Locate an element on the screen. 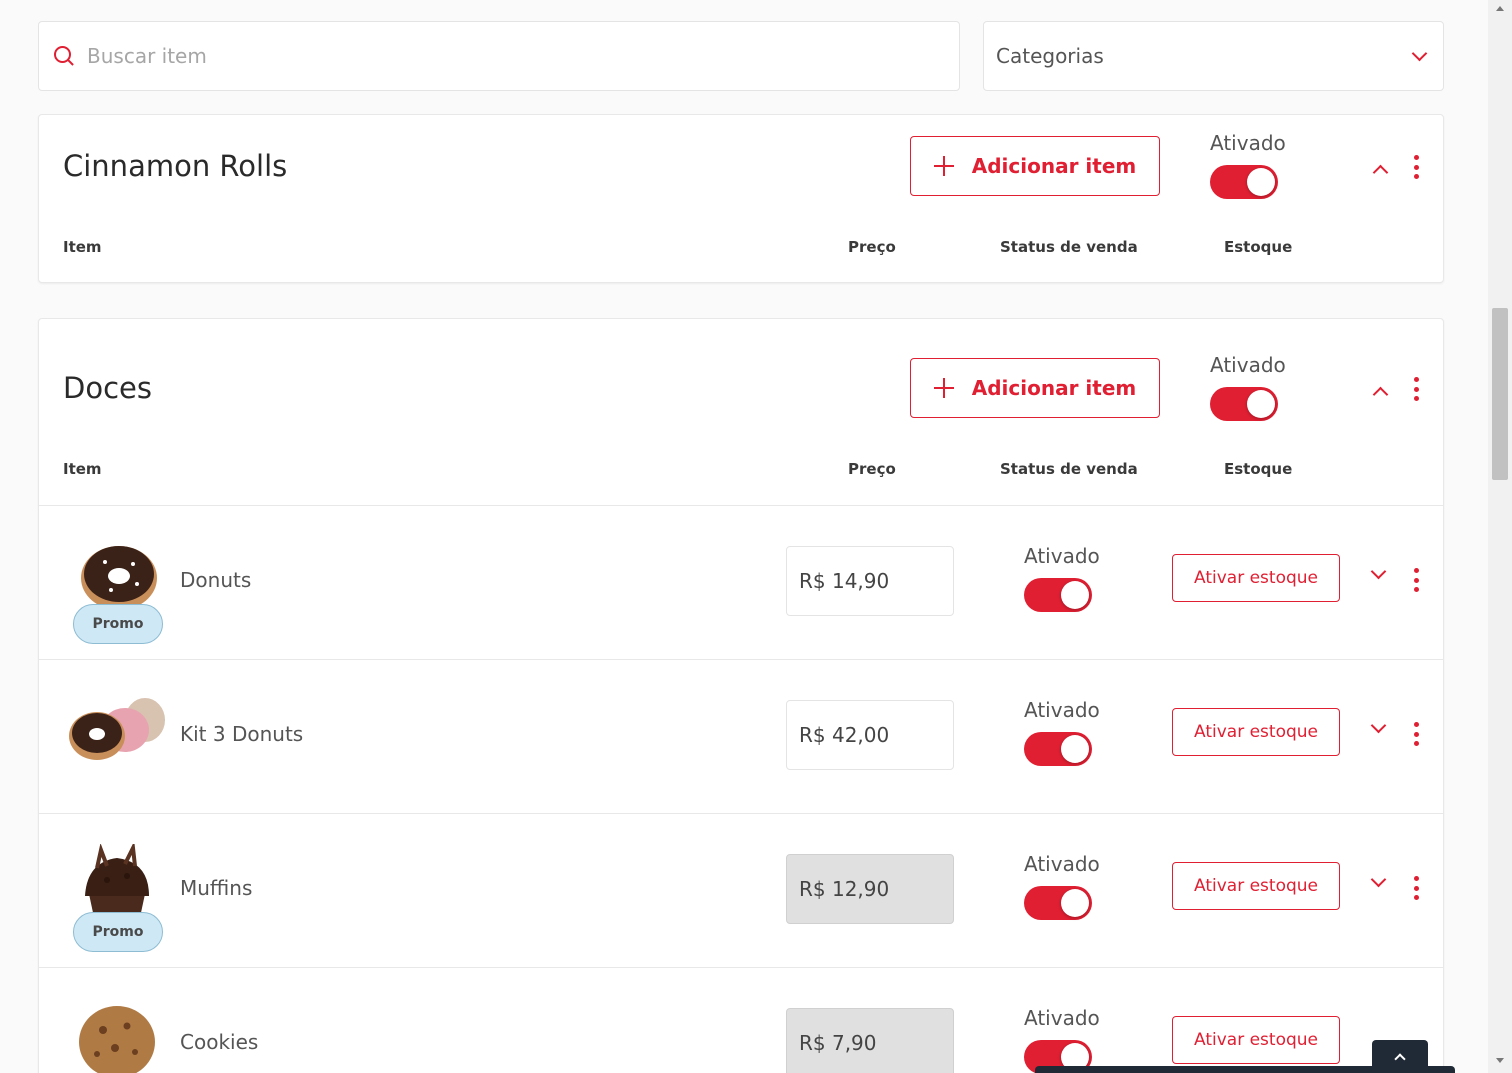 This screenshot has width=1512, height=1073. price-field: R$ 42,00 is located at coordinates (870, 735).